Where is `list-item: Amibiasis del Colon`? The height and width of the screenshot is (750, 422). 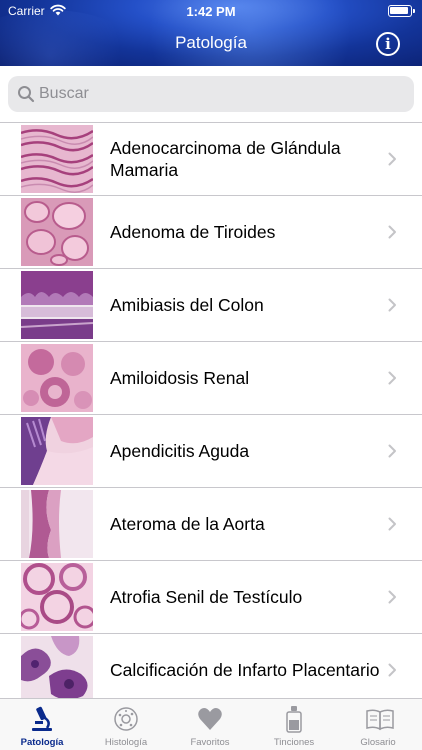 list-item: Amibiasis del Colon is located at coordinates (211, 304).